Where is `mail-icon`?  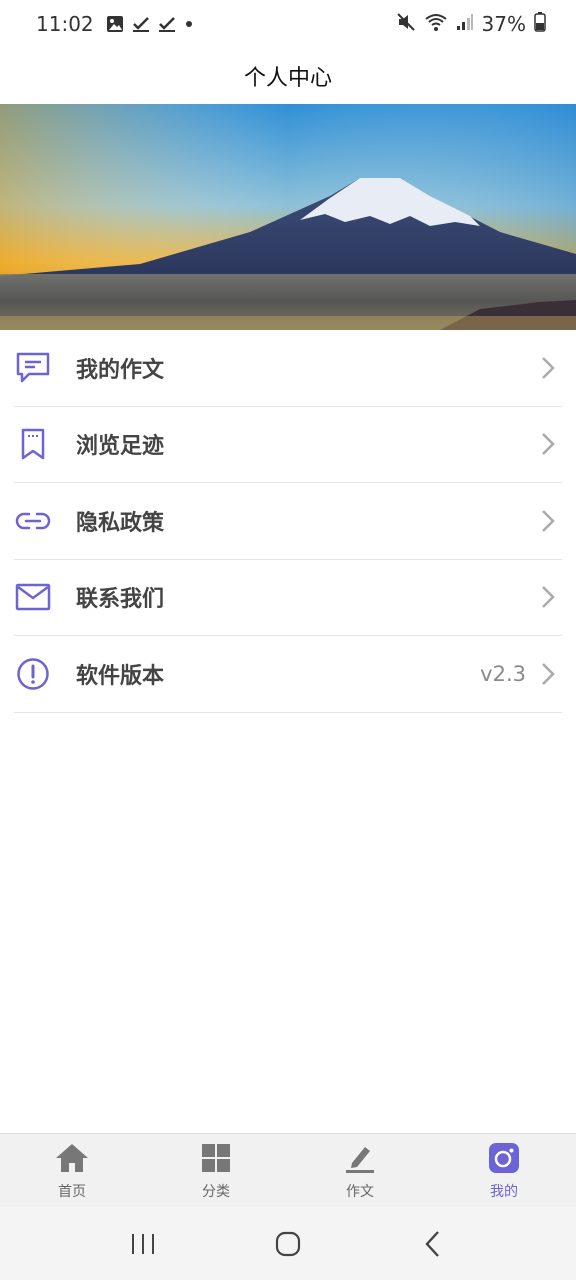
mail-icon is located at coordinates (33, 597).